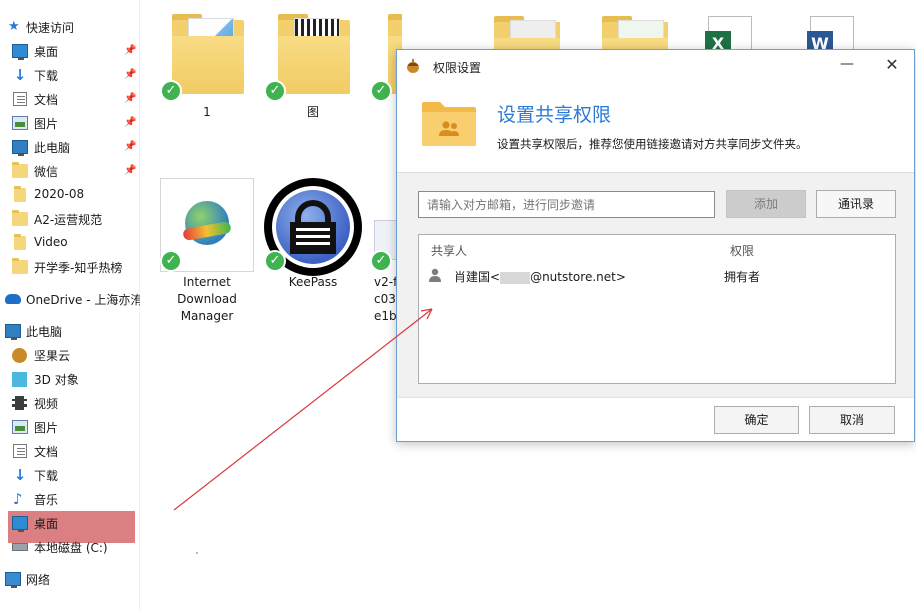 The image size is (916, 610). What do you see at coordinates (756, 420) in the screenshot?
I see `ok-button: 确定` at bounding box center [756, 420].